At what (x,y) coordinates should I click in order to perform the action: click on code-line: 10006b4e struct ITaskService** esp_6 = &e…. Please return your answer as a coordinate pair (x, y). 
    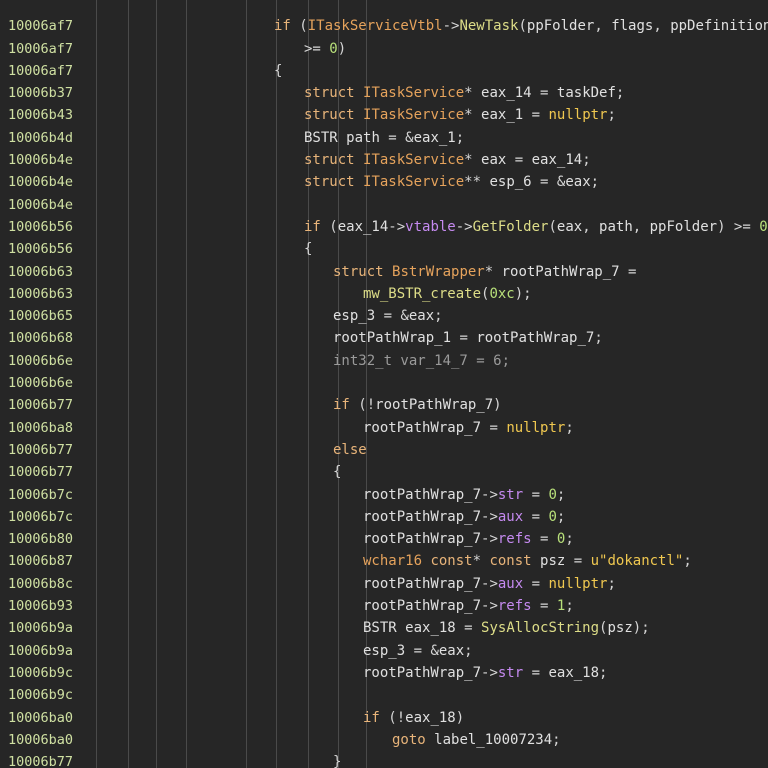
    Looking at the image, I should click on (384, 182).